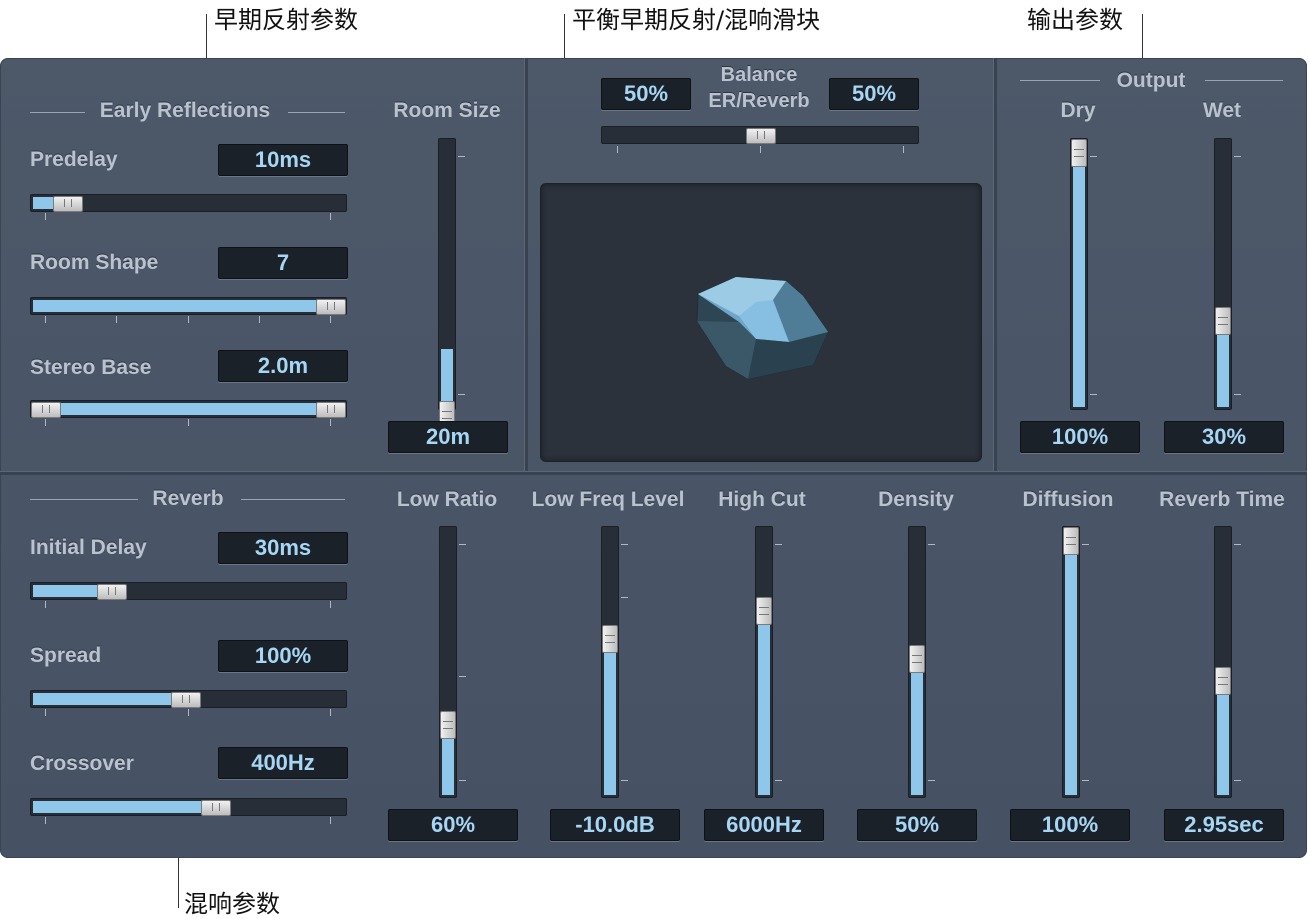  Describe the element at coordinates (762, 328) in the screenshot. I see `room-shape-graphic` at that location.